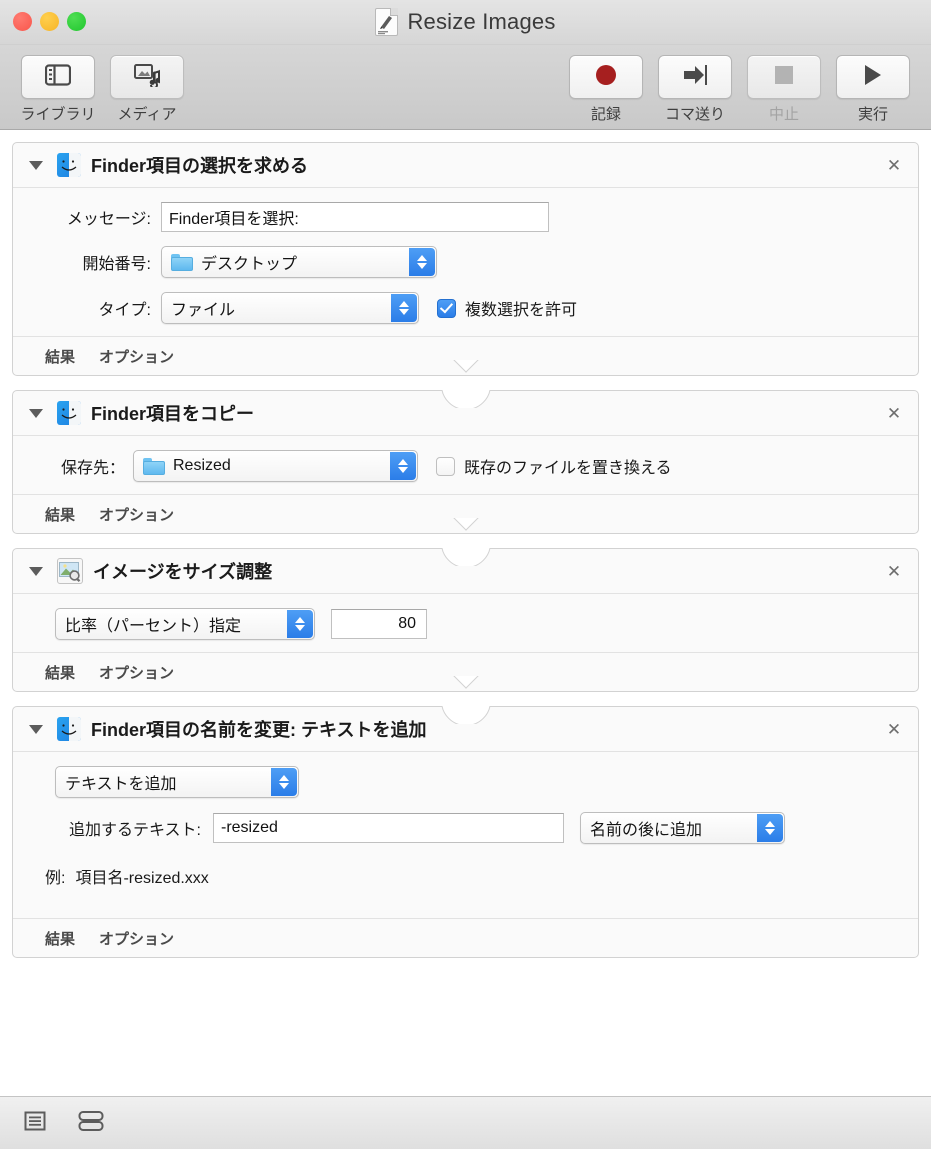  I want to click on replace-existing-checkbox, so click(445, 466).